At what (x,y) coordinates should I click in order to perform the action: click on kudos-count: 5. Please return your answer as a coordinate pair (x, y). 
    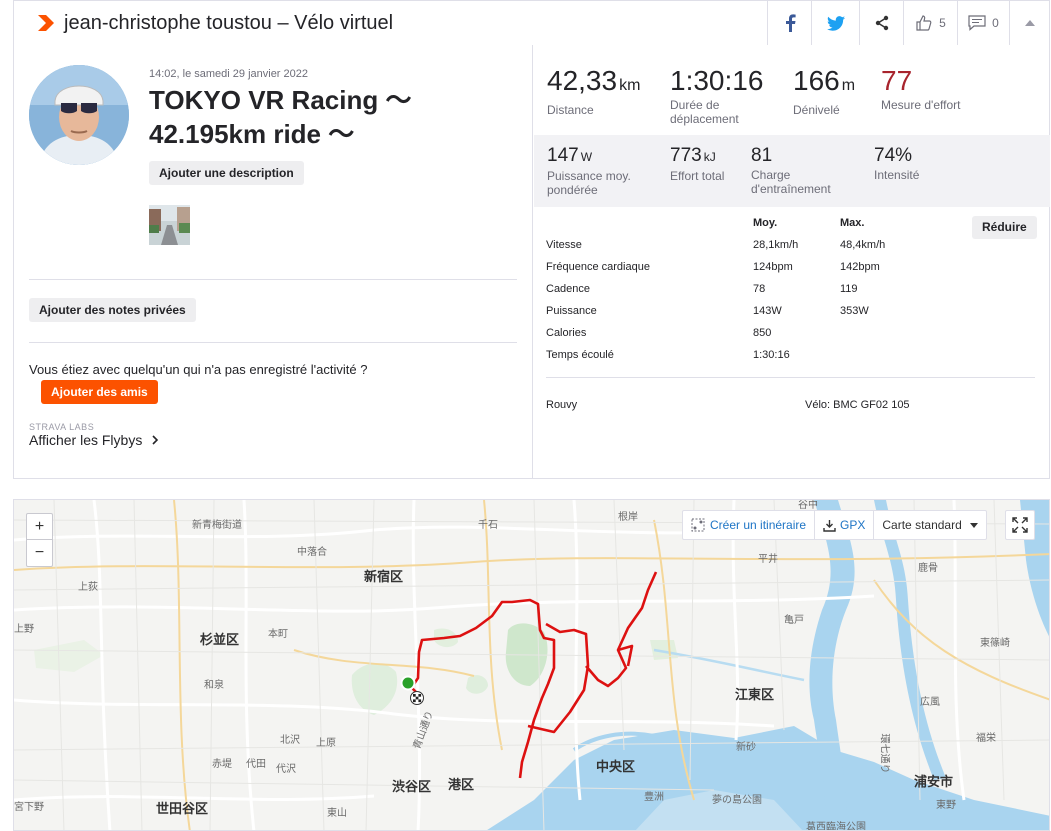
    Looking at the image, I should click on (942, 23).